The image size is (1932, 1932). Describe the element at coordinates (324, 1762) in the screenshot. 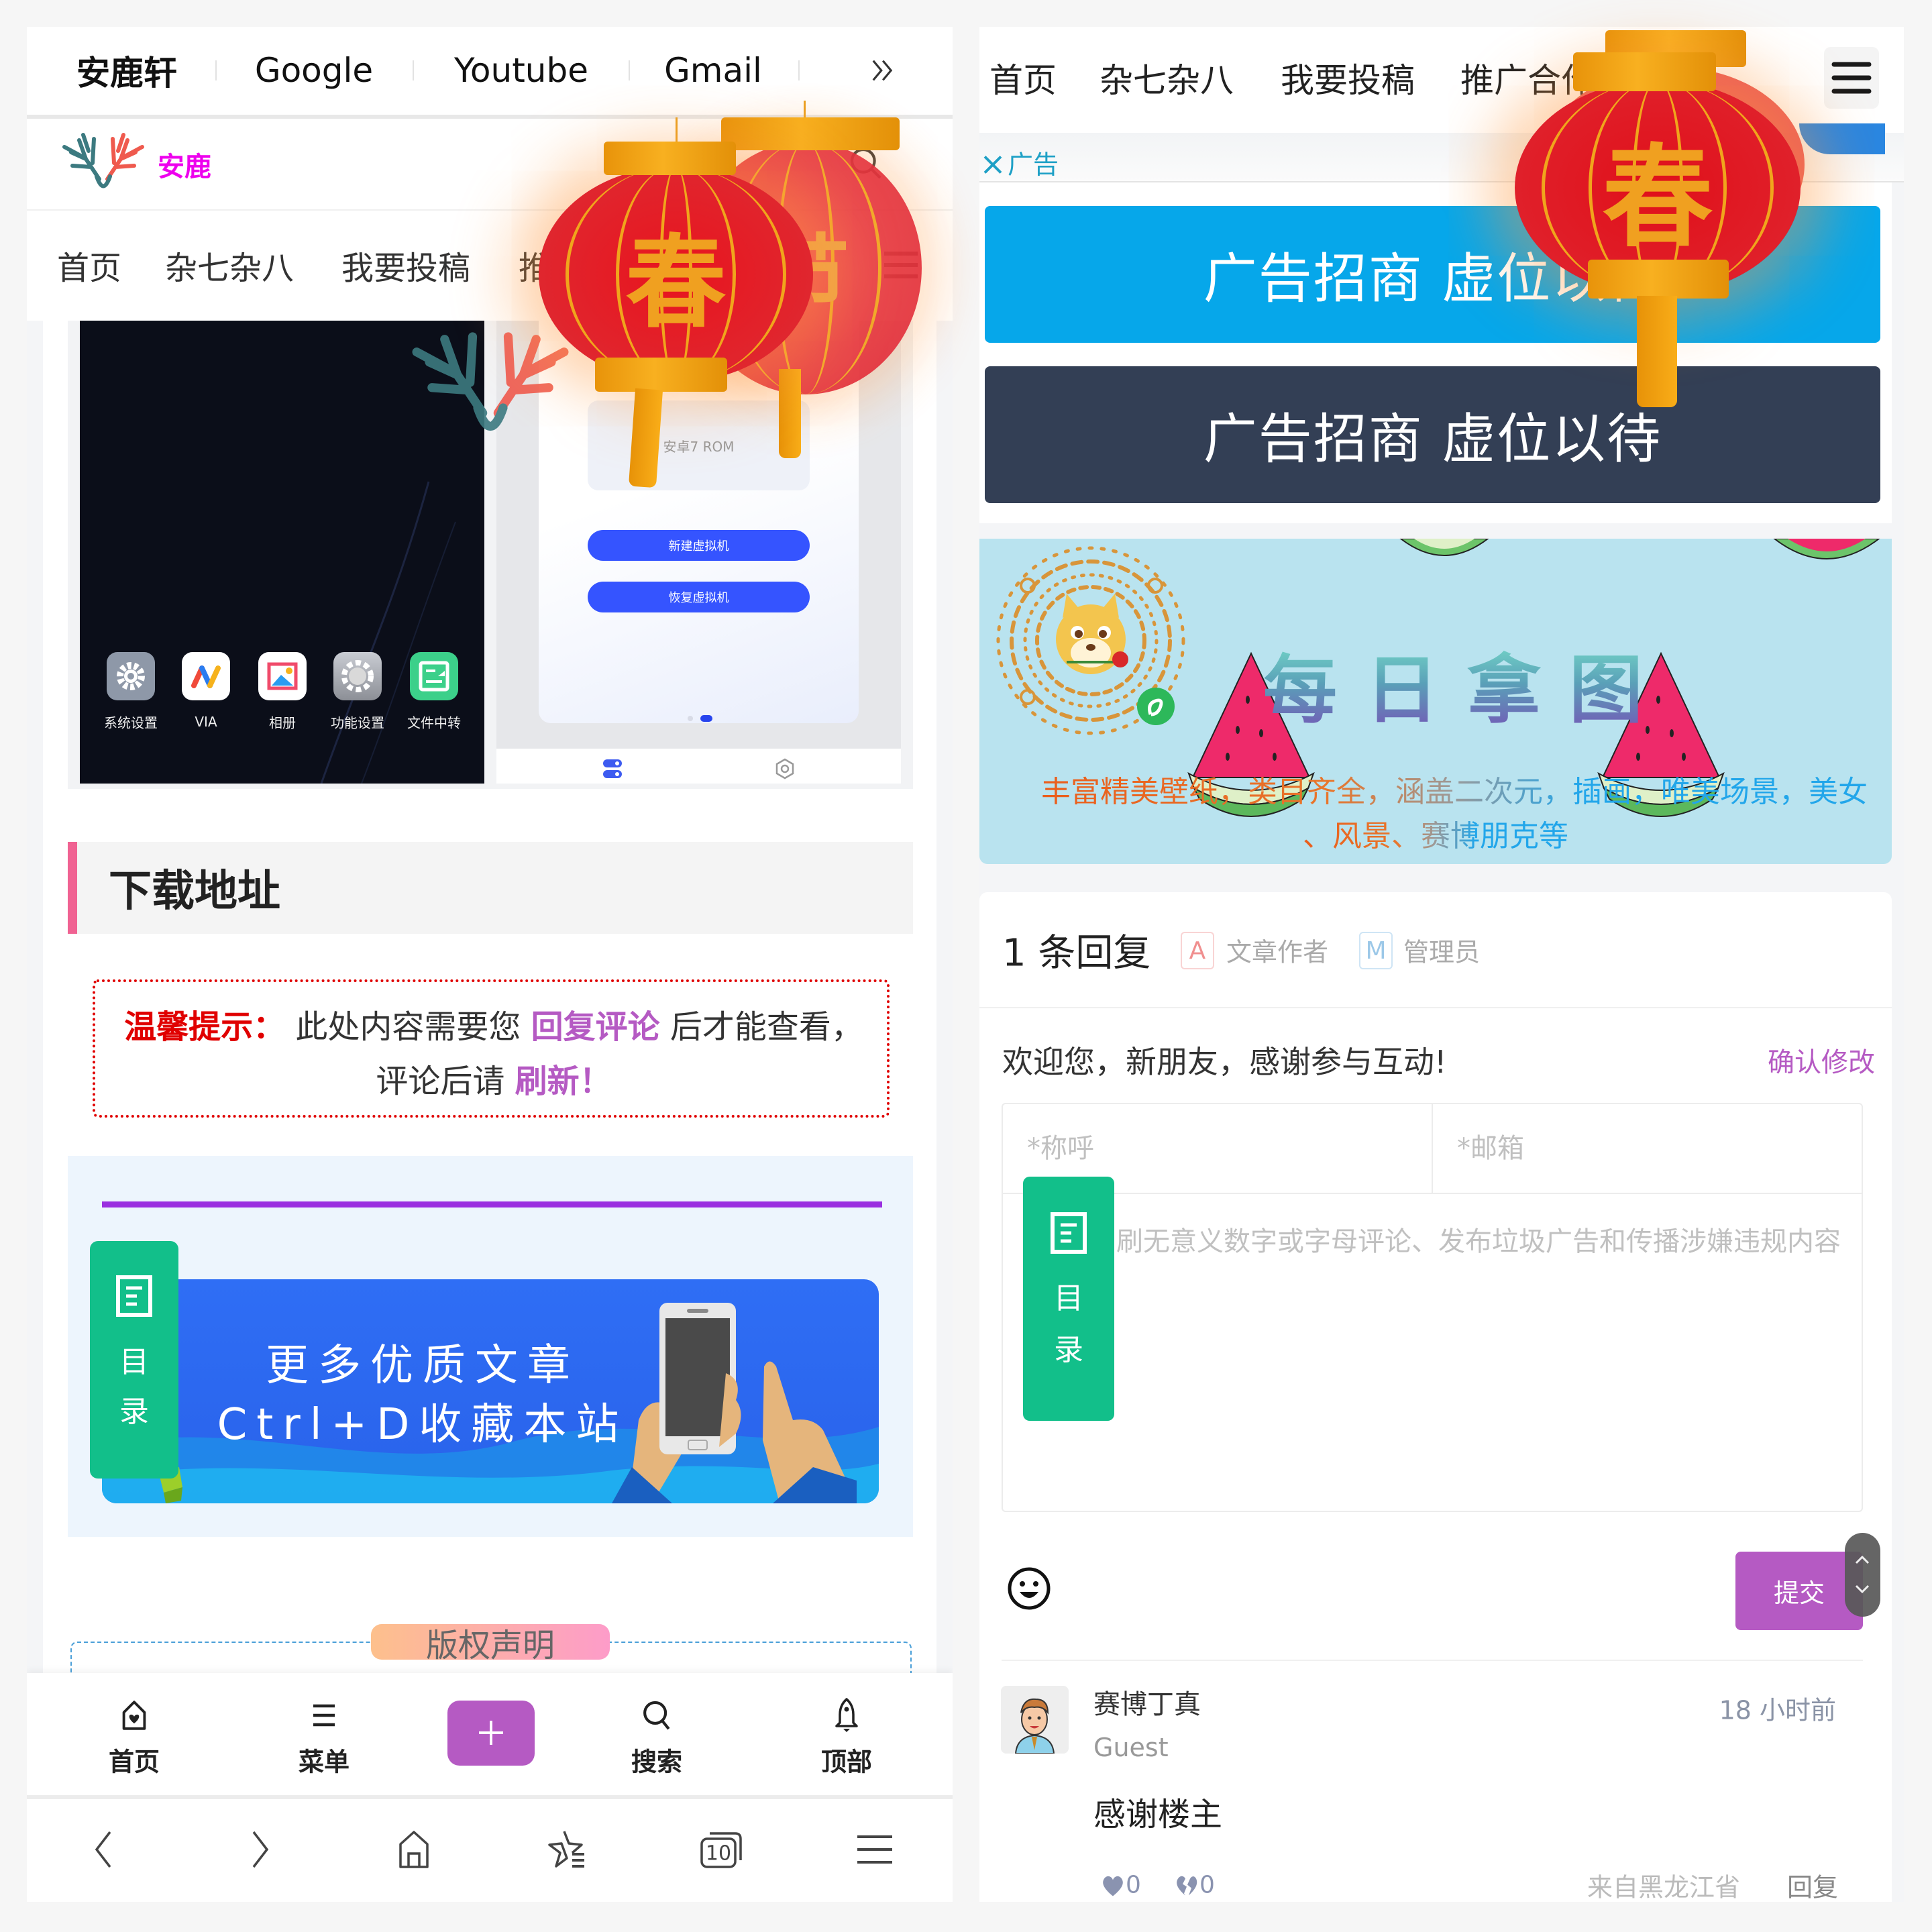

I see `tab-menu-label: 菜单` at that location.